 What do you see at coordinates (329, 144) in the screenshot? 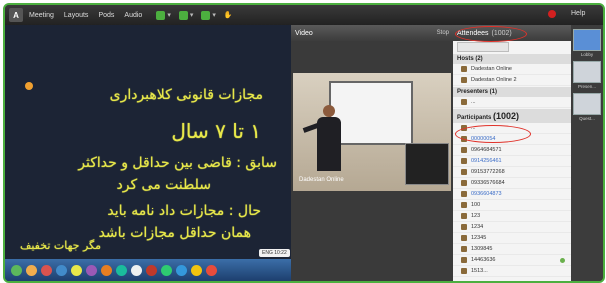
I see `presenter-body` at bounding box center [329, 144].